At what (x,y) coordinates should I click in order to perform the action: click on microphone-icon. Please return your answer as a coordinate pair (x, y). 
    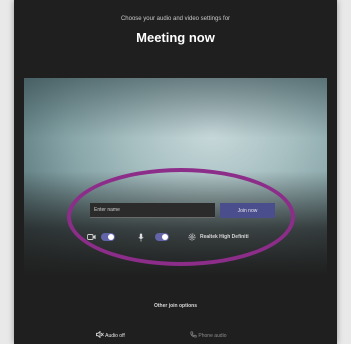
    Looking at the image, I should click on (141, 237).